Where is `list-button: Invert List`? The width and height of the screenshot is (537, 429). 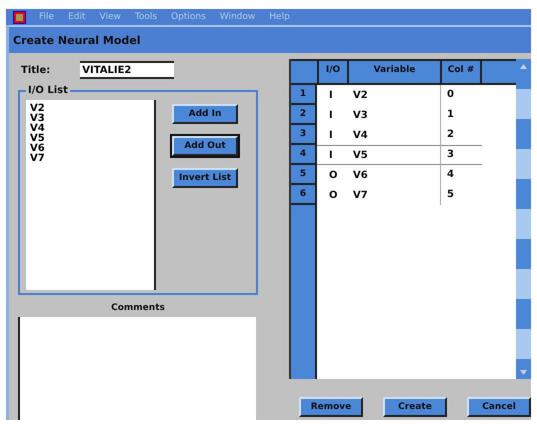 list-button: Invert List is located at coordinates (205, 178).